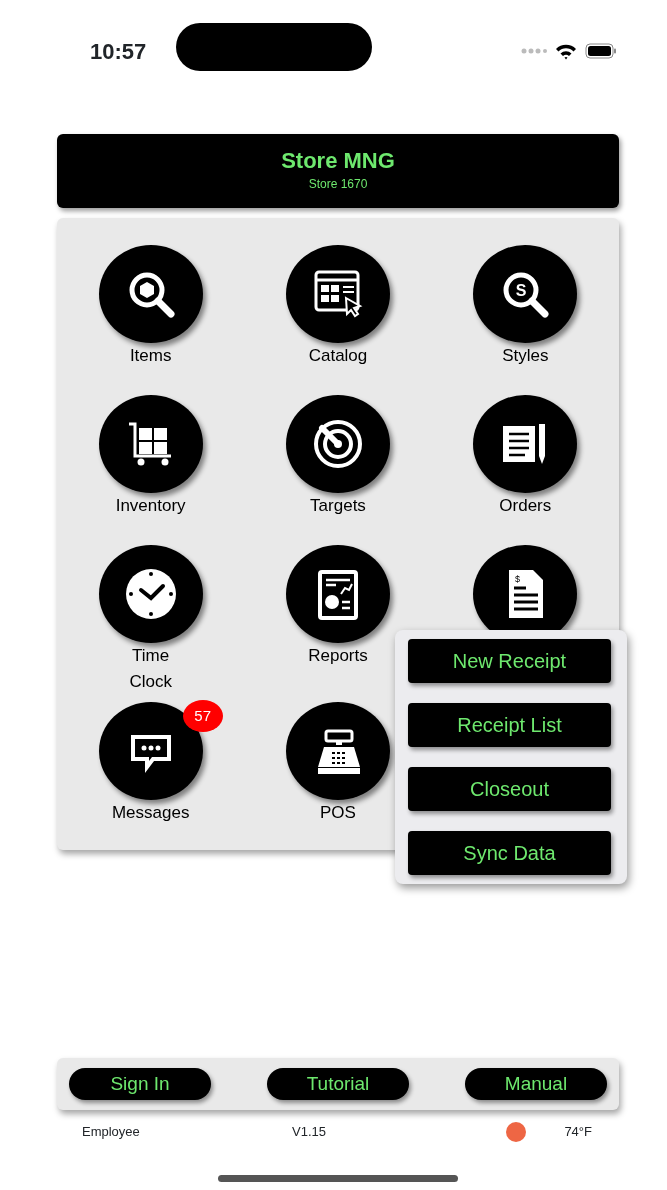 This screenshot has width=667, height=1190. I want to click on wifi-icon, so click(566, 51).